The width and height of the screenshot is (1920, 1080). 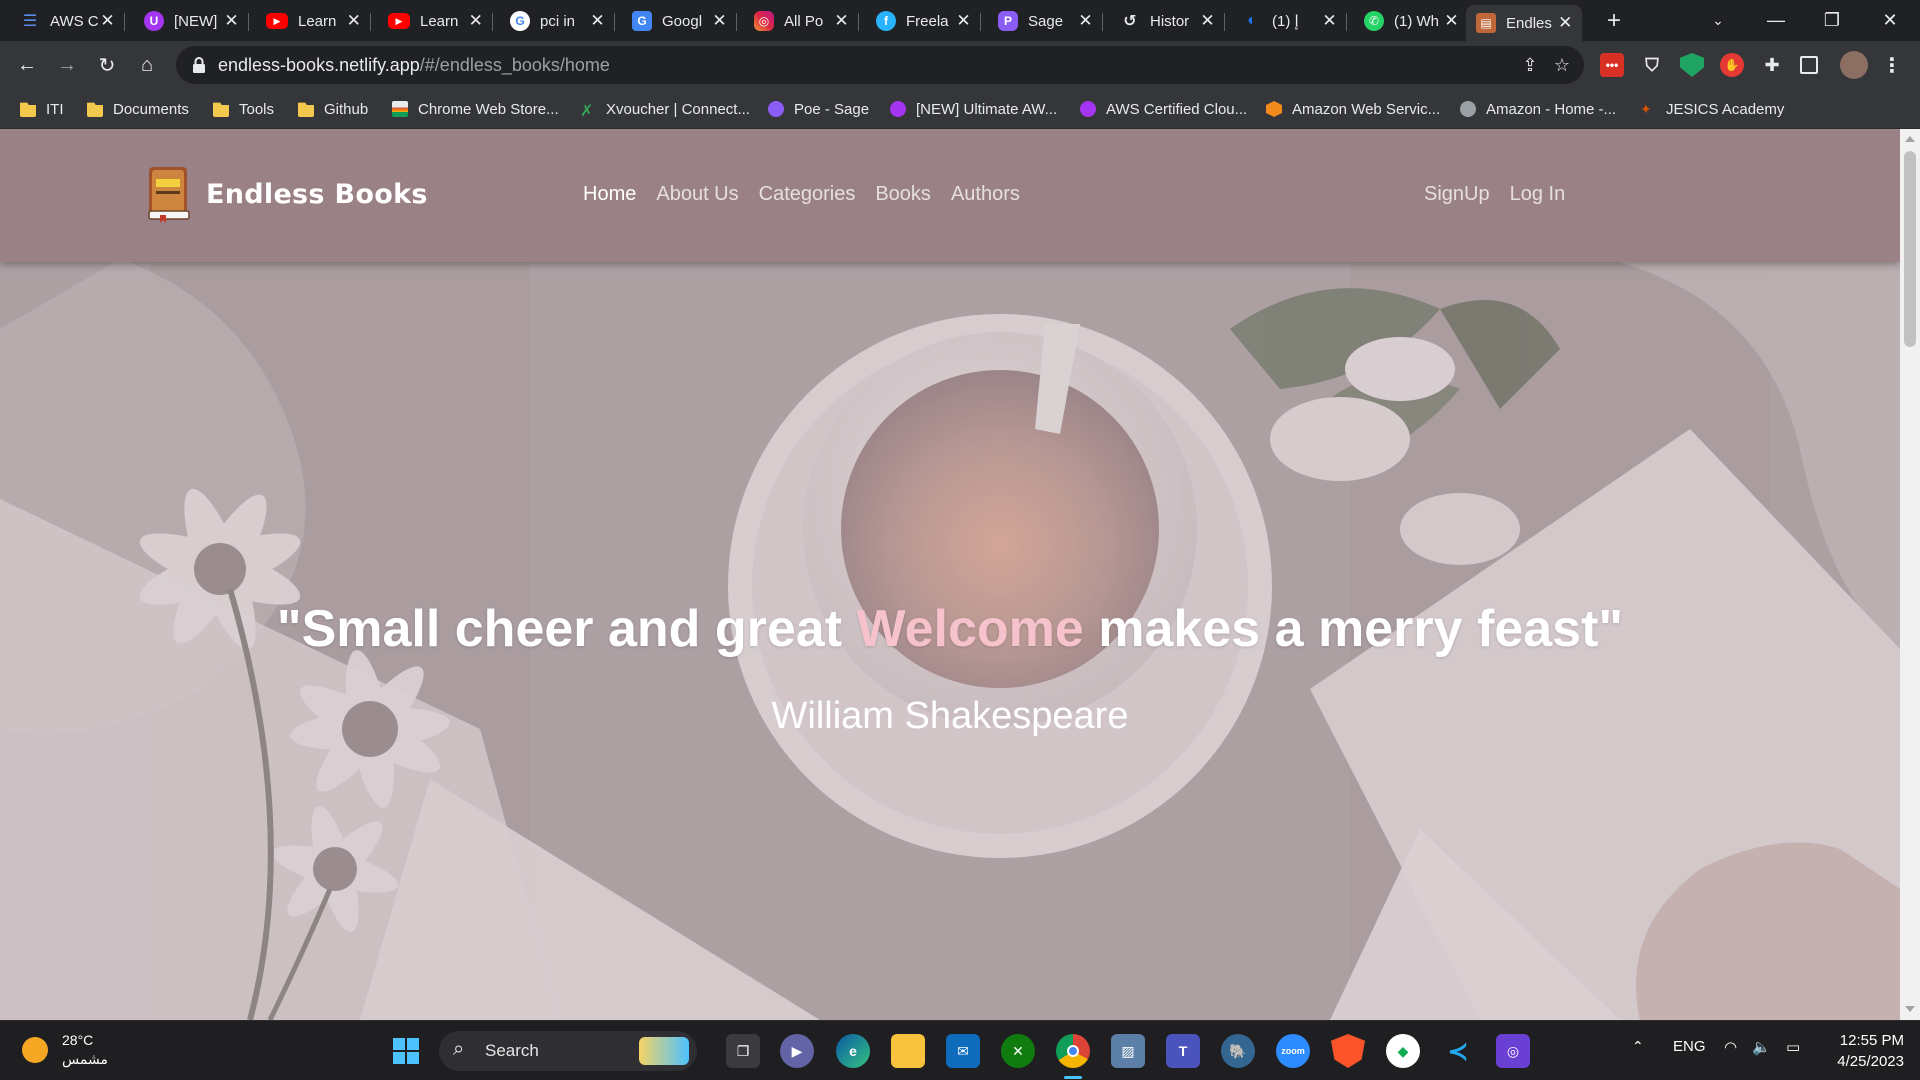 I want to click on minimize-button: —, so click(x=1776, y=20).